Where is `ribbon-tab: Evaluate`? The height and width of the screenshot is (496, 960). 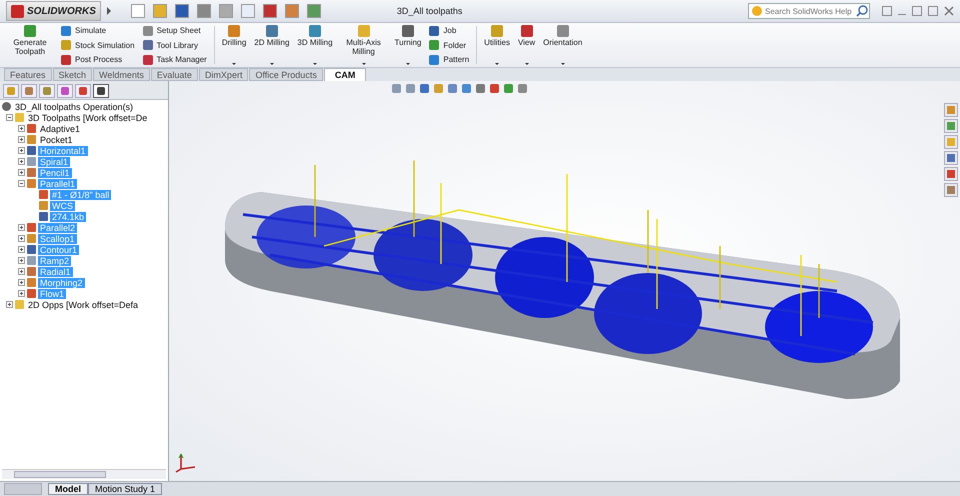
ribbon-tab: Evaluate is located at coordinates (174, 74).